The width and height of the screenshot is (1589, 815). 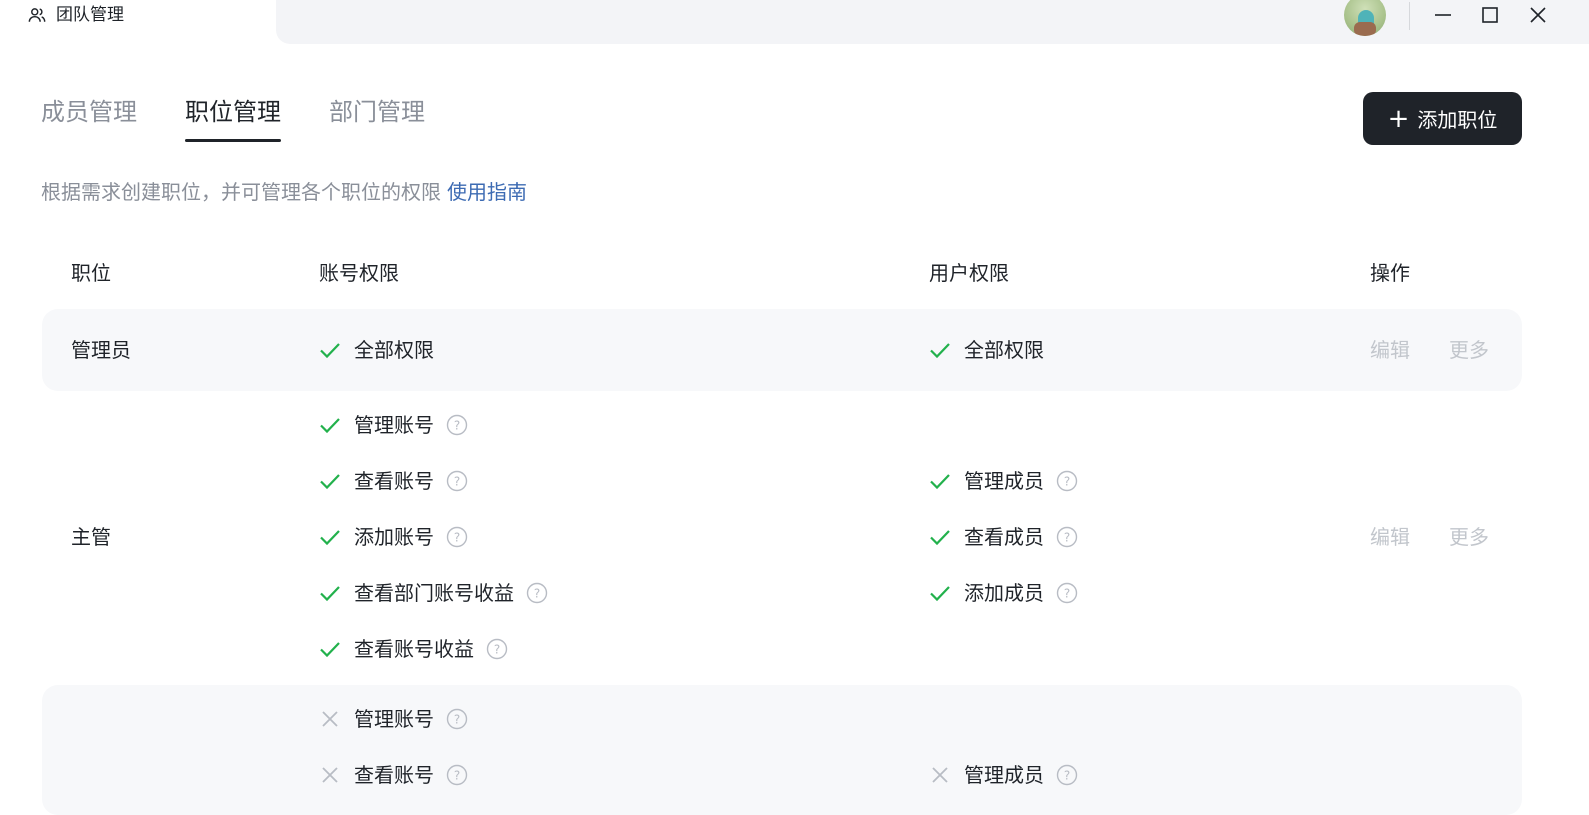 I want to click on close-icon, so click(x=1538, y=15).